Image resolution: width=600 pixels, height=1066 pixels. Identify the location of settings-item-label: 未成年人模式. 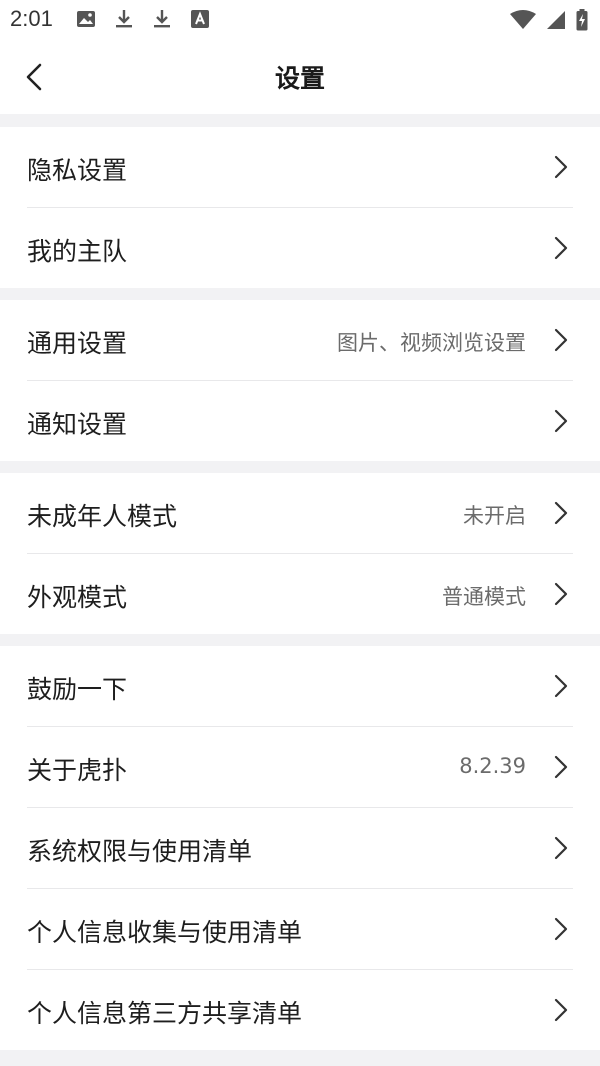
(102, 516).